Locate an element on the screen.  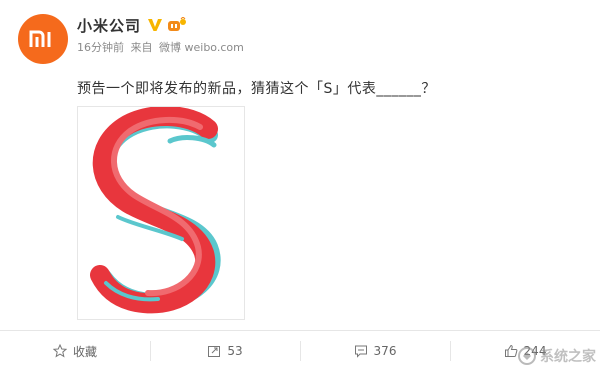
vip-icon is located at coordinates (177, 25).